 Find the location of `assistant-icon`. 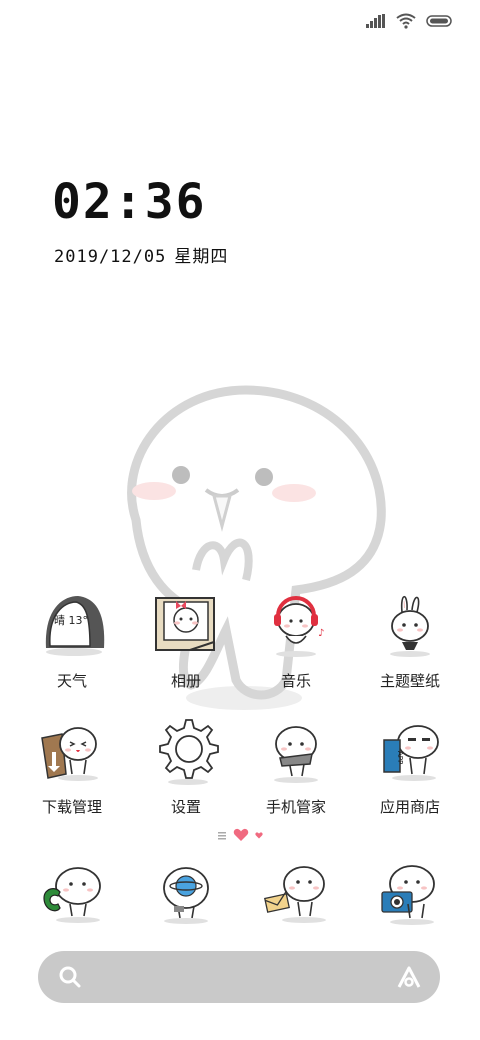

assistant-icon is located at coordinates (409, 977).